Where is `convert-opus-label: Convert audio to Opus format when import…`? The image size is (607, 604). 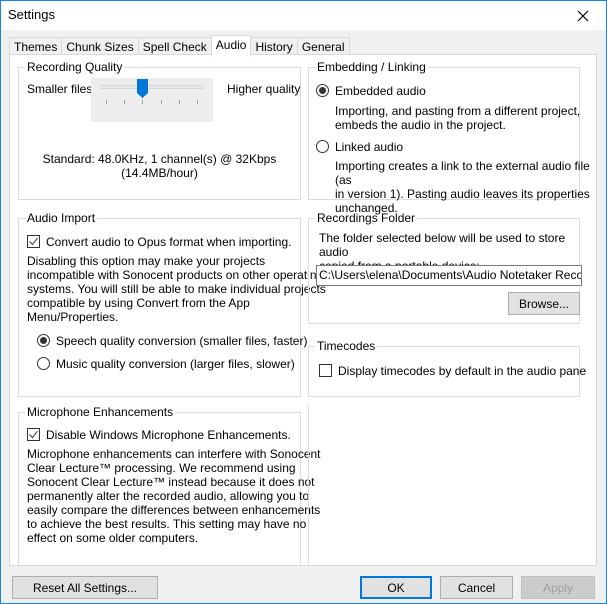 convert-opus-label: Convert audio to Opus format when import… is located at coordinates (168, 242).